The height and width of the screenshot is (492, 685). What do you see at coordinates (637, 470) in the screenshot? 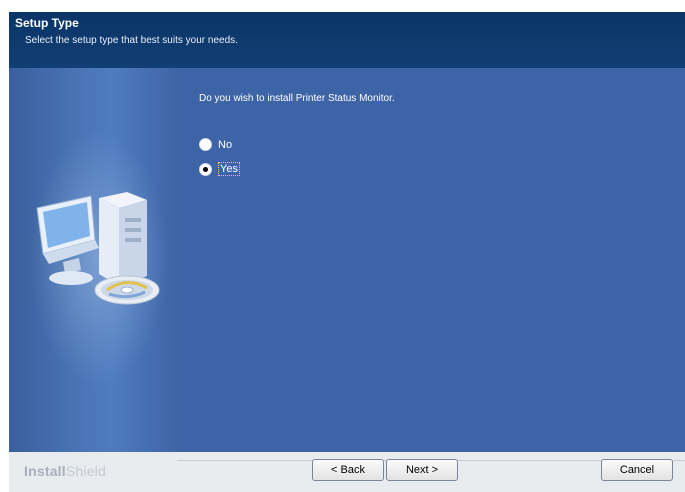
I see `cancel-button: Cancel` at bounding box center [637, 470].